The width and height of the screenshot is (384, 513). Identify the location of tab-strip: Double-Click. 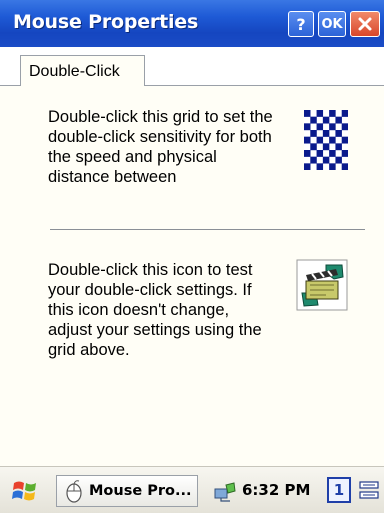
(192, 67).